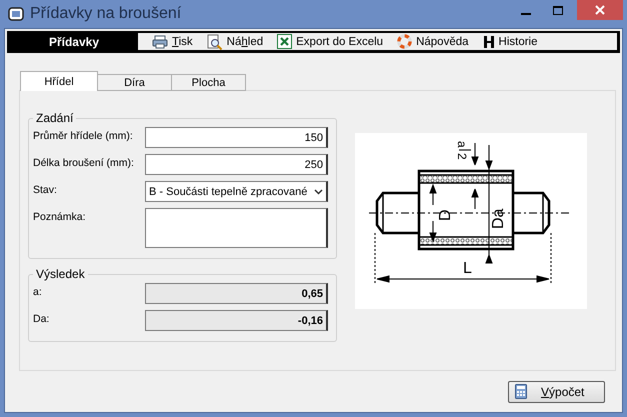 The width and height of the screenshot is (627, 417). I want to click on fraction-numerator: a, so click(462, 144).